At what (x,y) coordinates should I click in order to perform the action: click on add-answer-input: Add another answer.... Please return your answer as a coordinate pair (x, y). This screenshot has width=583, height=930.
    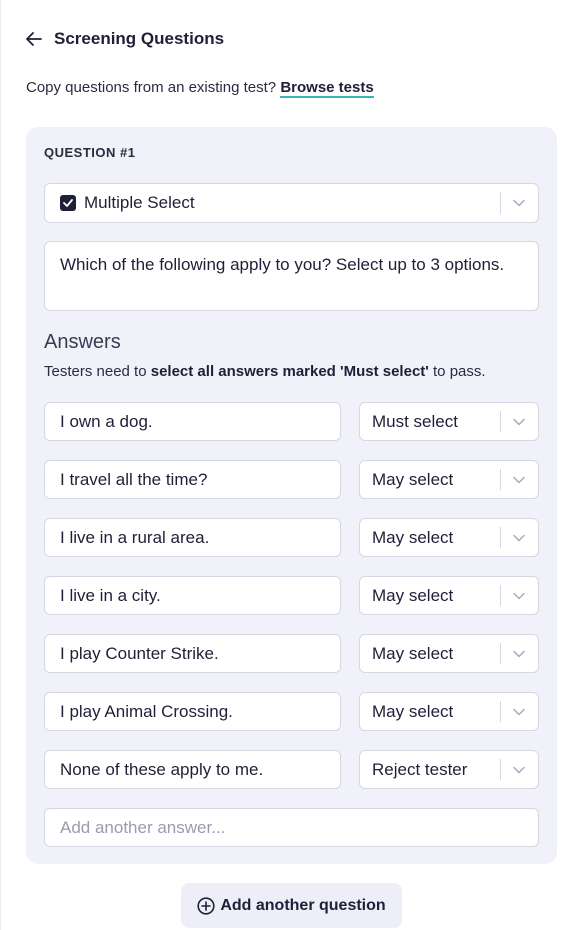
    Looking at the image, I should click on (291, 827).